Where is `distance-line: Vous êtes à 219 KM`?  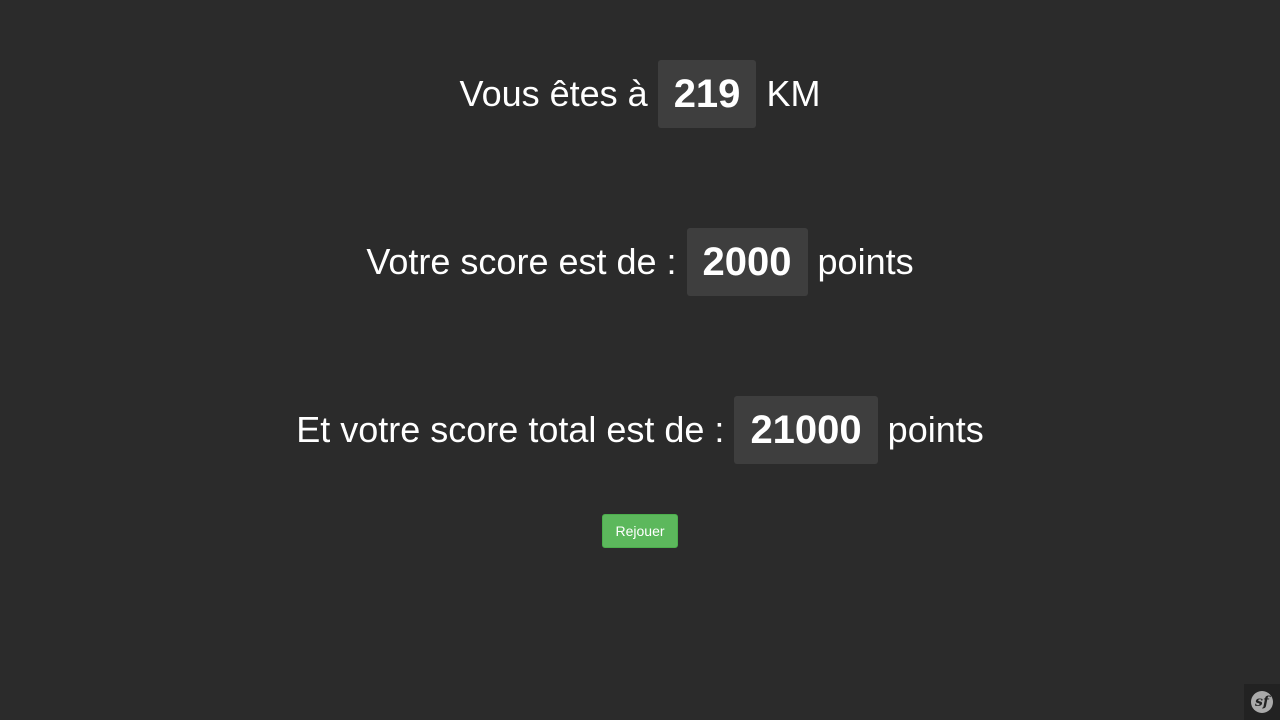
distance-line: Vous êtes à 219 KM is located at coordinates (640, 94).